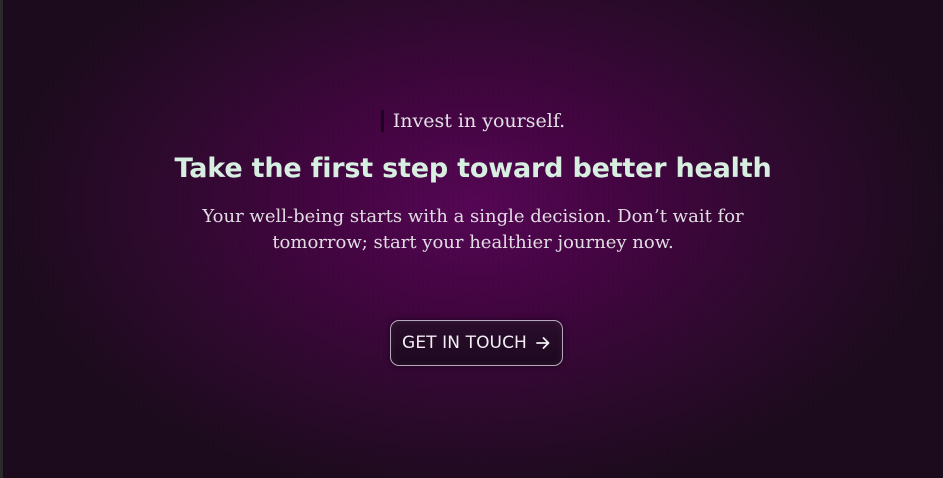 The width and height of the screenshot is (943, 478). Describe the element at coordinates (543, 343) in the screenshot. I see `arrow-right-icon` at that location.